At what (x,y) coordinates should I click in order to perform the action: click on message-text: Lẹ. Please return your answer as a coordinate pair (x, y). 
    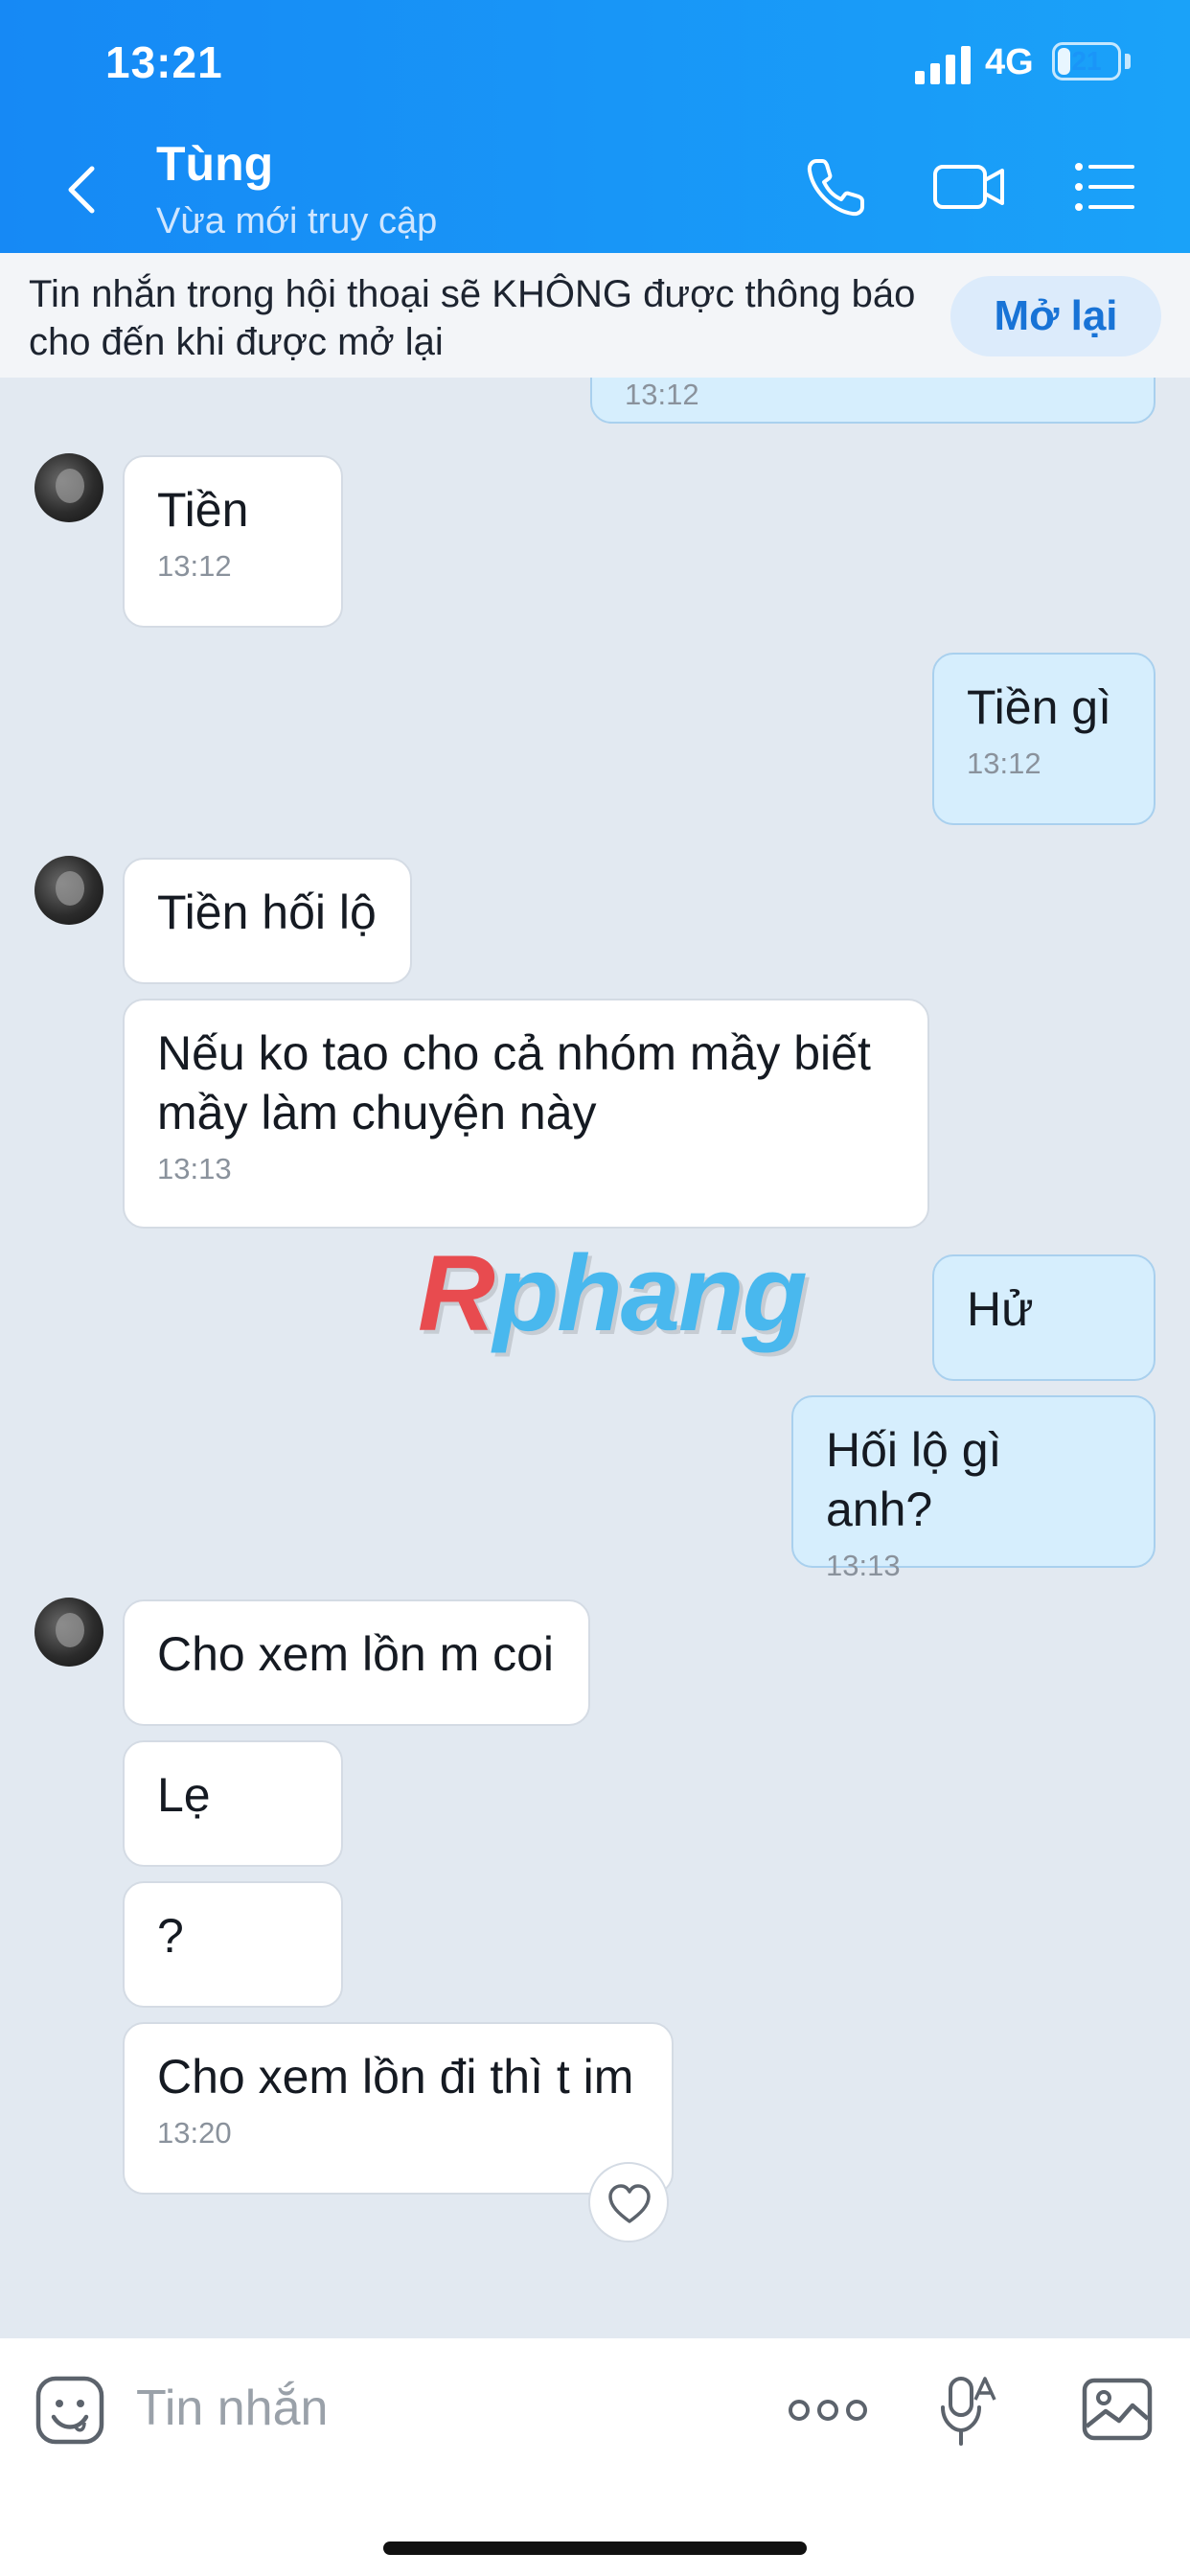
    Looking at the image, I should click on (184, 1795).